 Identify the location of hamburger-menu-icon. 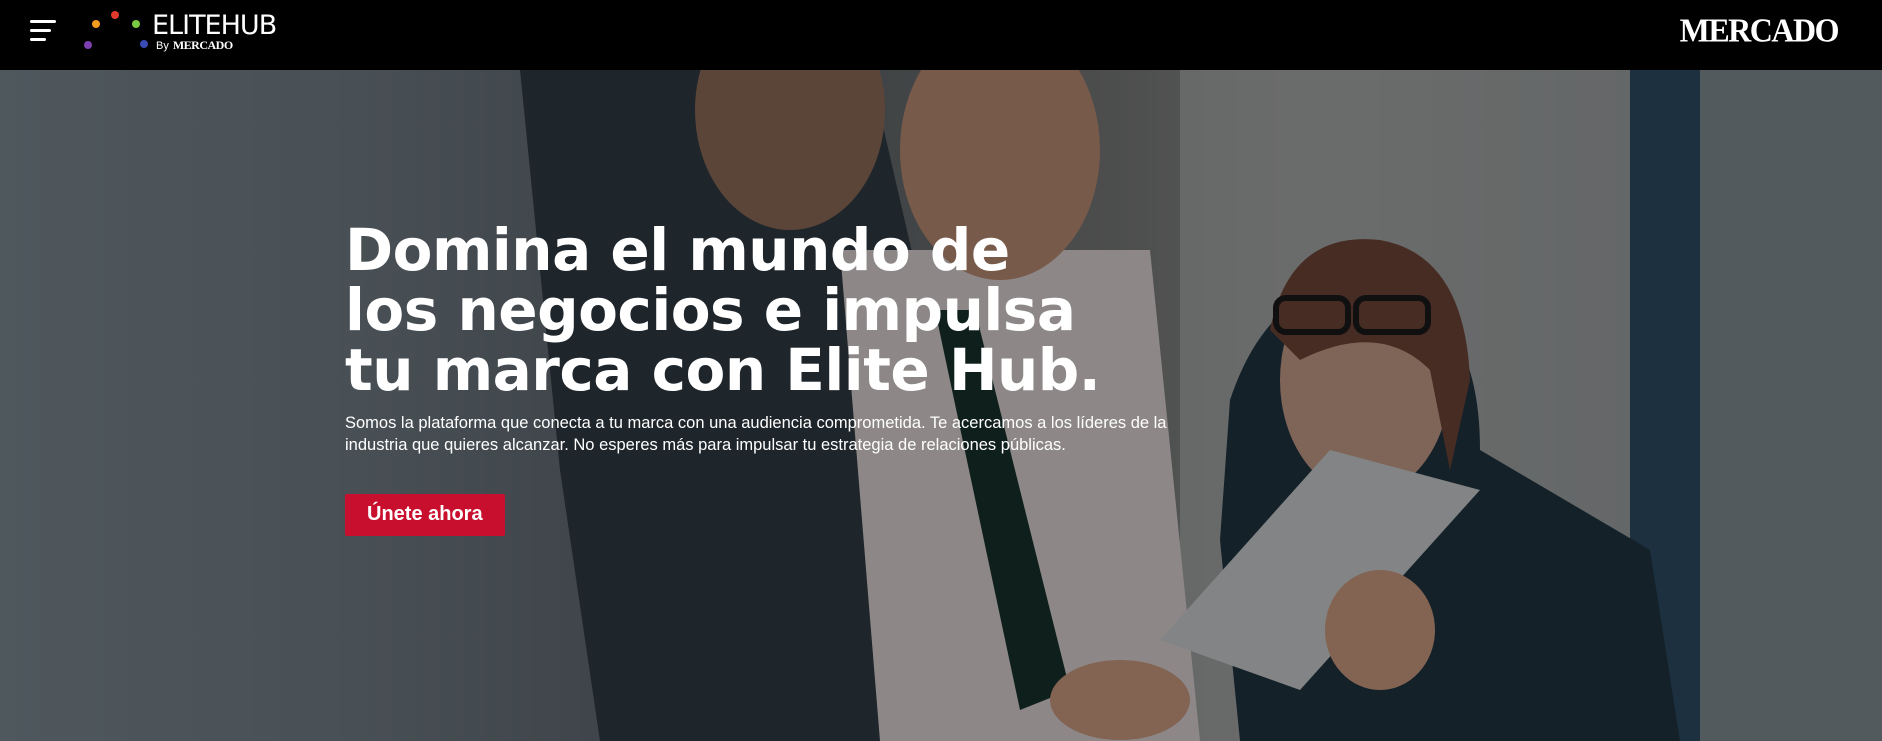
(44, 31).